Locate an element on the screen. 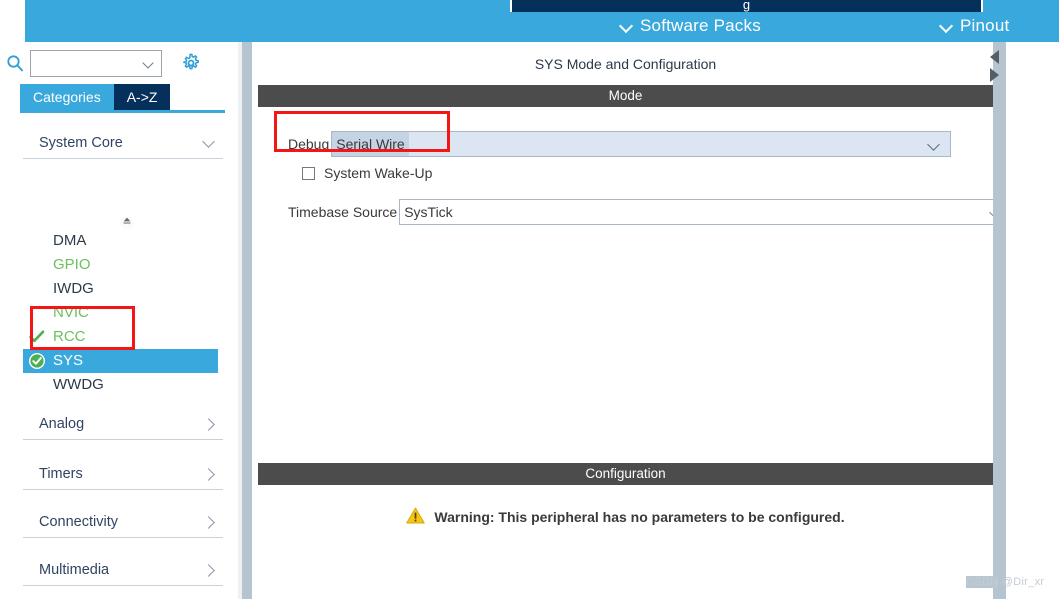 This screenshot has height=599, width=1059. peripheral-item-wwdg-label: WWDG is located at coordinates (78, 384).